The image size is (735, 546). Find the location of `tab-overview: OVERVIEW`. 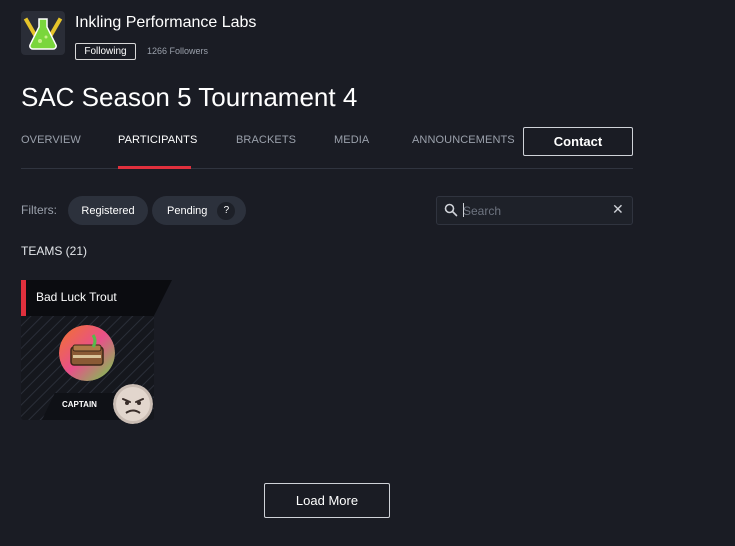

tab-overview: OVERVIEW is located at coordinates (51, 140).